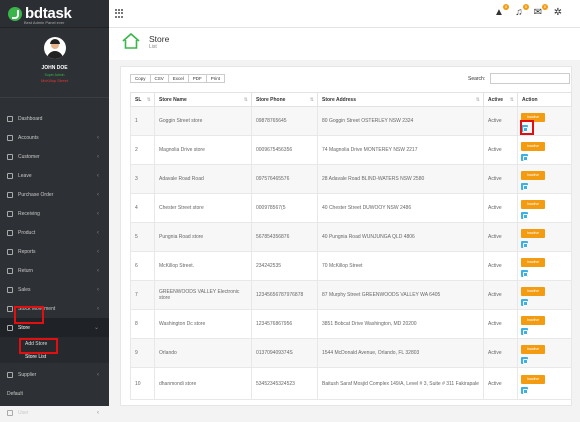 Image resolution: width=580 pixels, height=422 pixels. I want to click on sidebar-item-label: Leave, so click(25, 175).